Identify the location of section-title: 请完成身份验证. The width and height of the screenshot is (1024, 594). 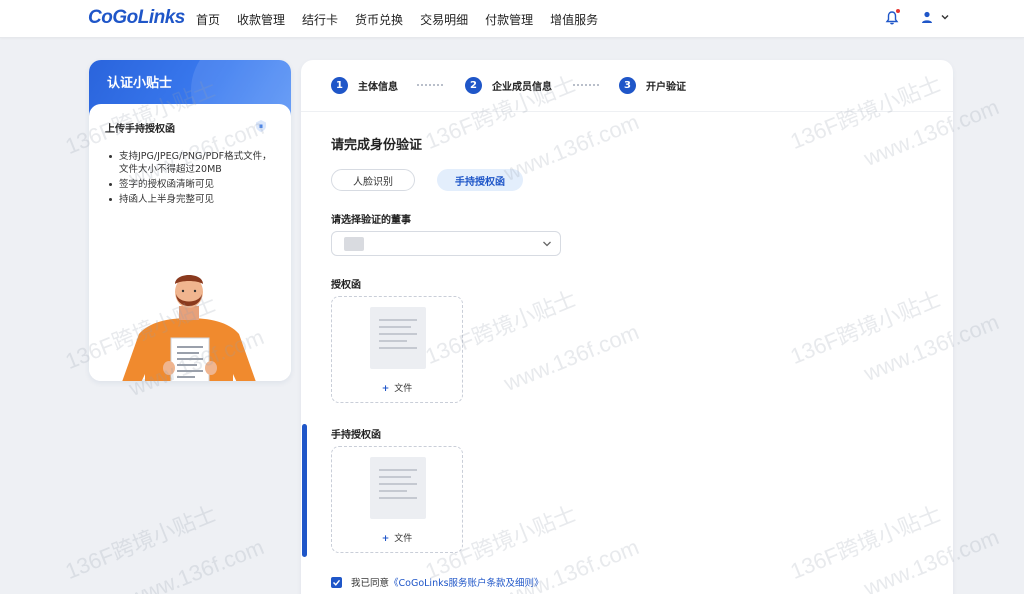
(377, 145).